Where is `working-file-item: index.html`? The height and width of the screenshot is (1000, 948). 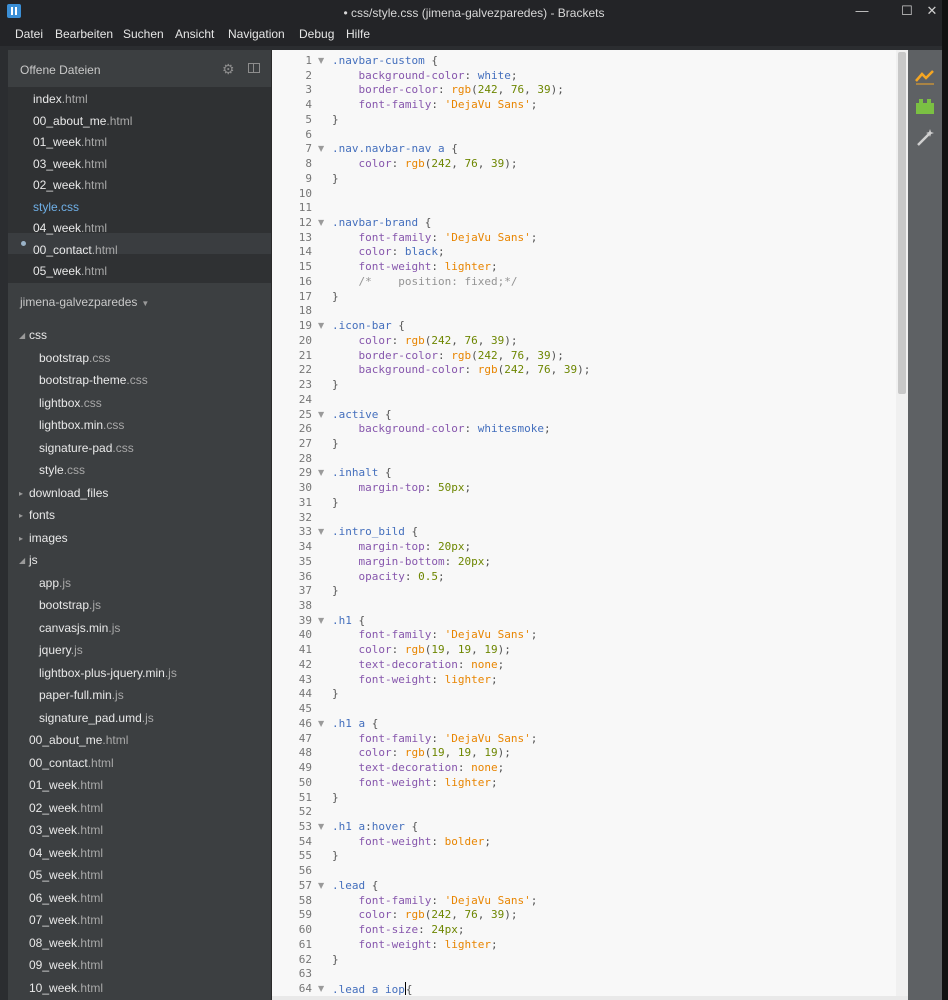 working-file-item: index.html is located at coordinates (60, 99).